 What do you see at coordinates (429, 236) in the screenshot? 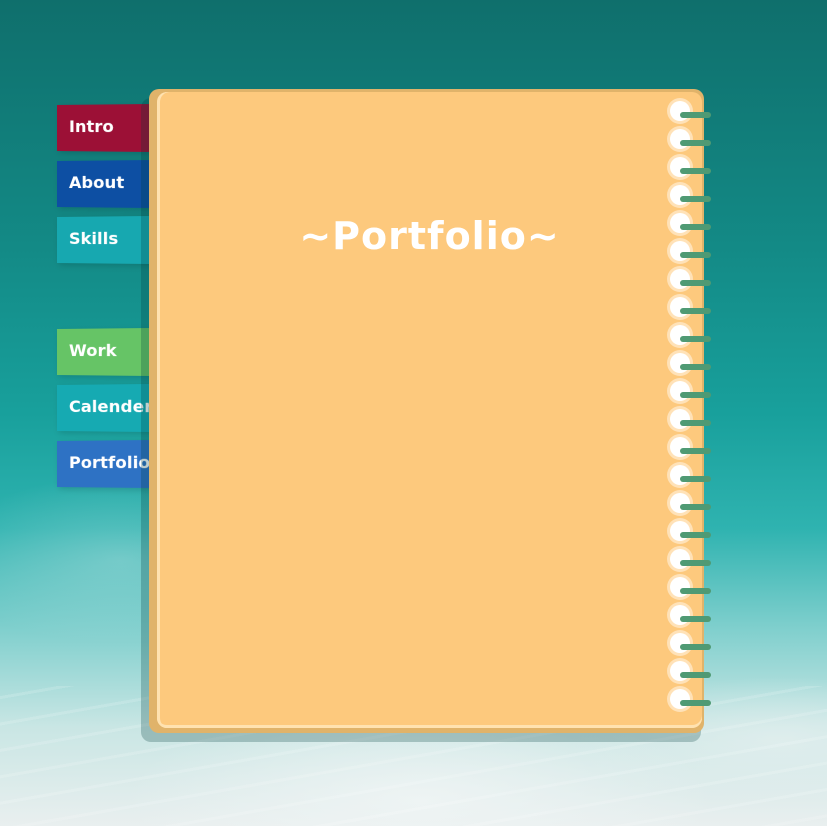
I see `page-title: ~Portfolio~` at bounding box center [429, 236].